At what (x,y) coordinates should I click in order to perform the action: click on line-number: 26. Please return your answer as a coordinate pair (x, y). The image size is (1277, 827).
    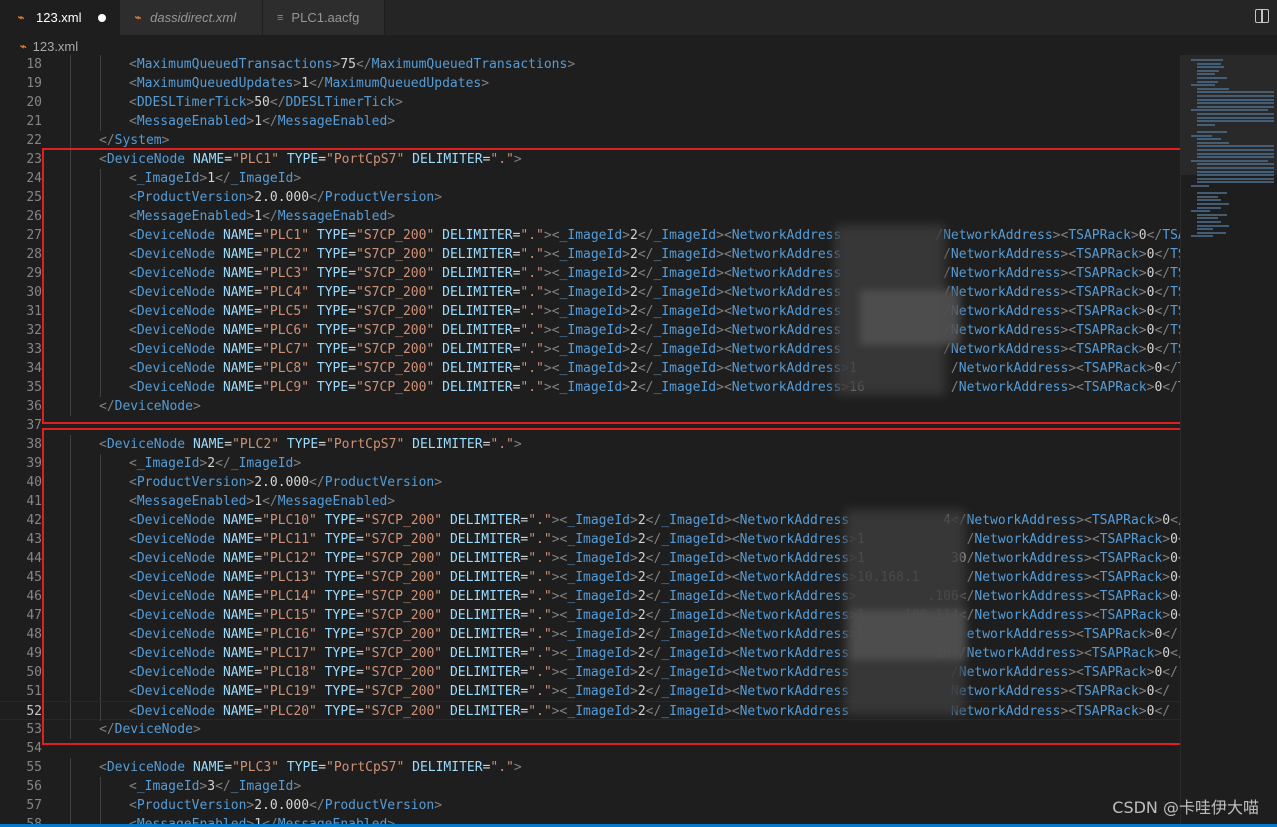
    Looking at the image, I should click on (34, 216).